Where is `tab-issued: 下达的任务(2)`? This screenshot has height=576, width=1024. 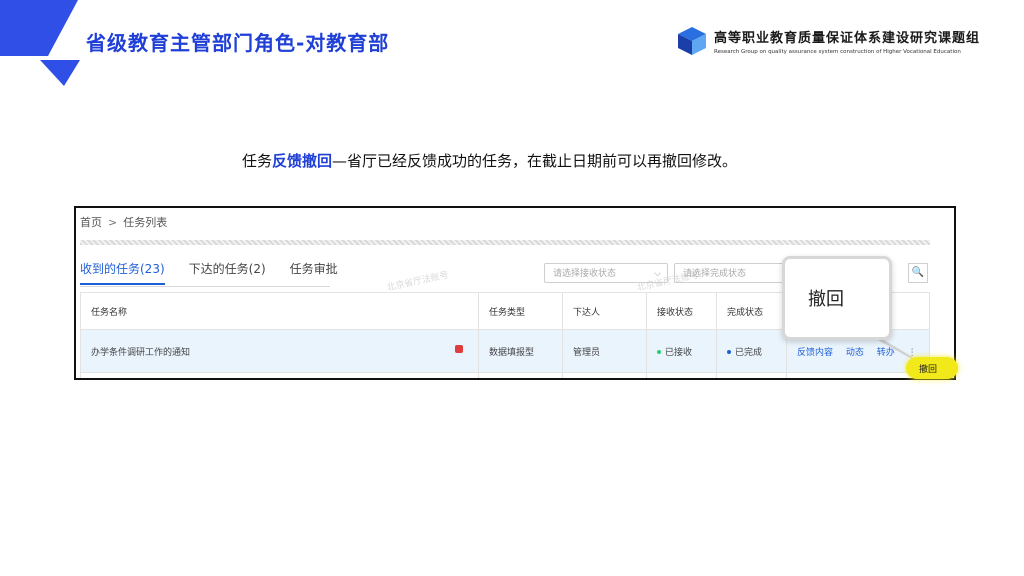 tab-issued: 下达的任务(2) is located at coordinates (227, 272).